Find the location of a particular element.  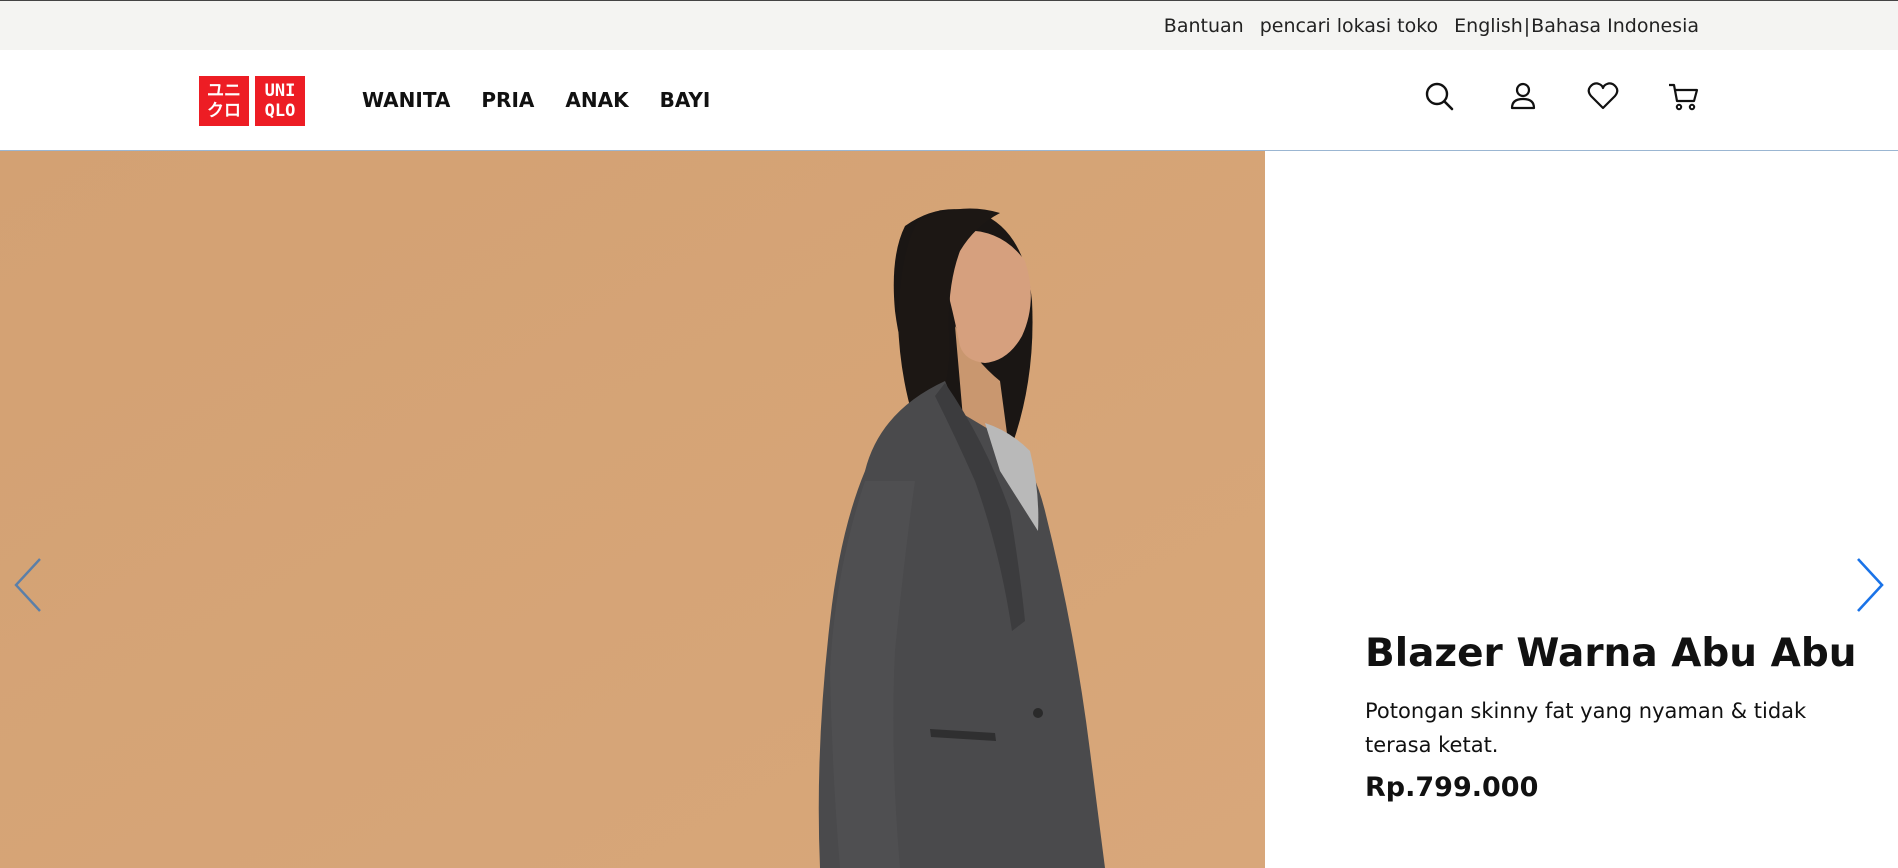

logo-katakana-block: ユニ クロ is located at coordinates (224, 101).